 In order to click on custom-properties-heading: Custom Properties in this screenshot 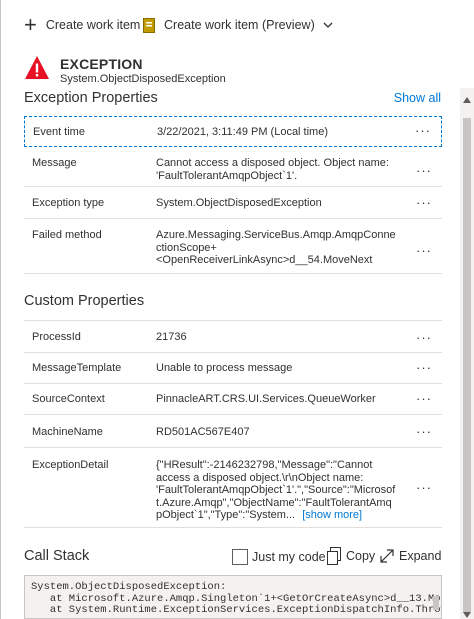, I will do `click(84, 301)`.